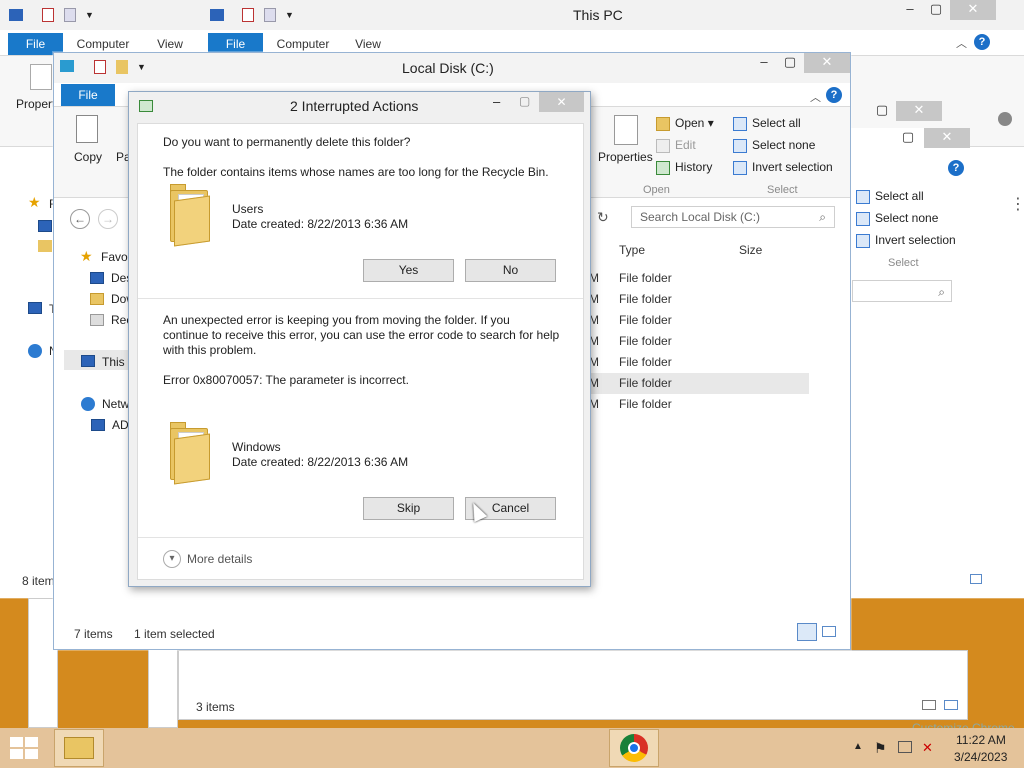 The image size is (1024, 768). I want to click on select-none-button: Select none, so click(774, 145).